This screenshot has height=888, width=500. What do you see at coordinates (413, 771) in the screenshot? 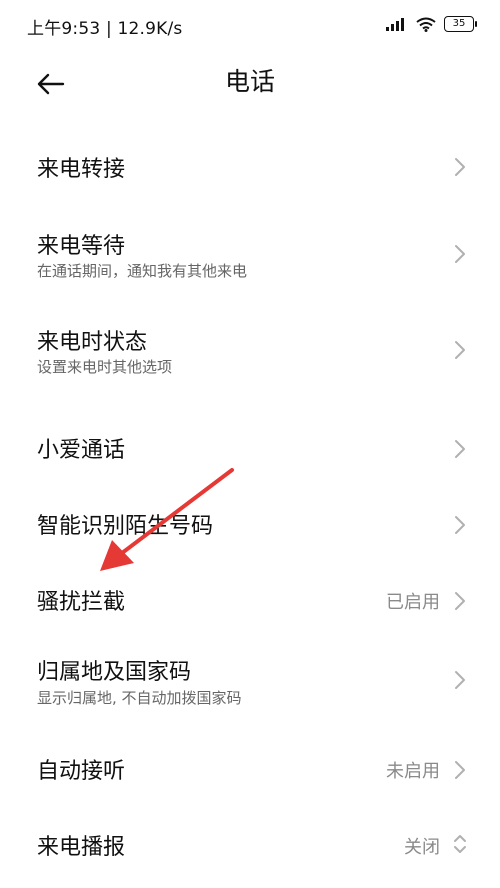
I see `row-value: 未启用` at bounding box center [413, 771].